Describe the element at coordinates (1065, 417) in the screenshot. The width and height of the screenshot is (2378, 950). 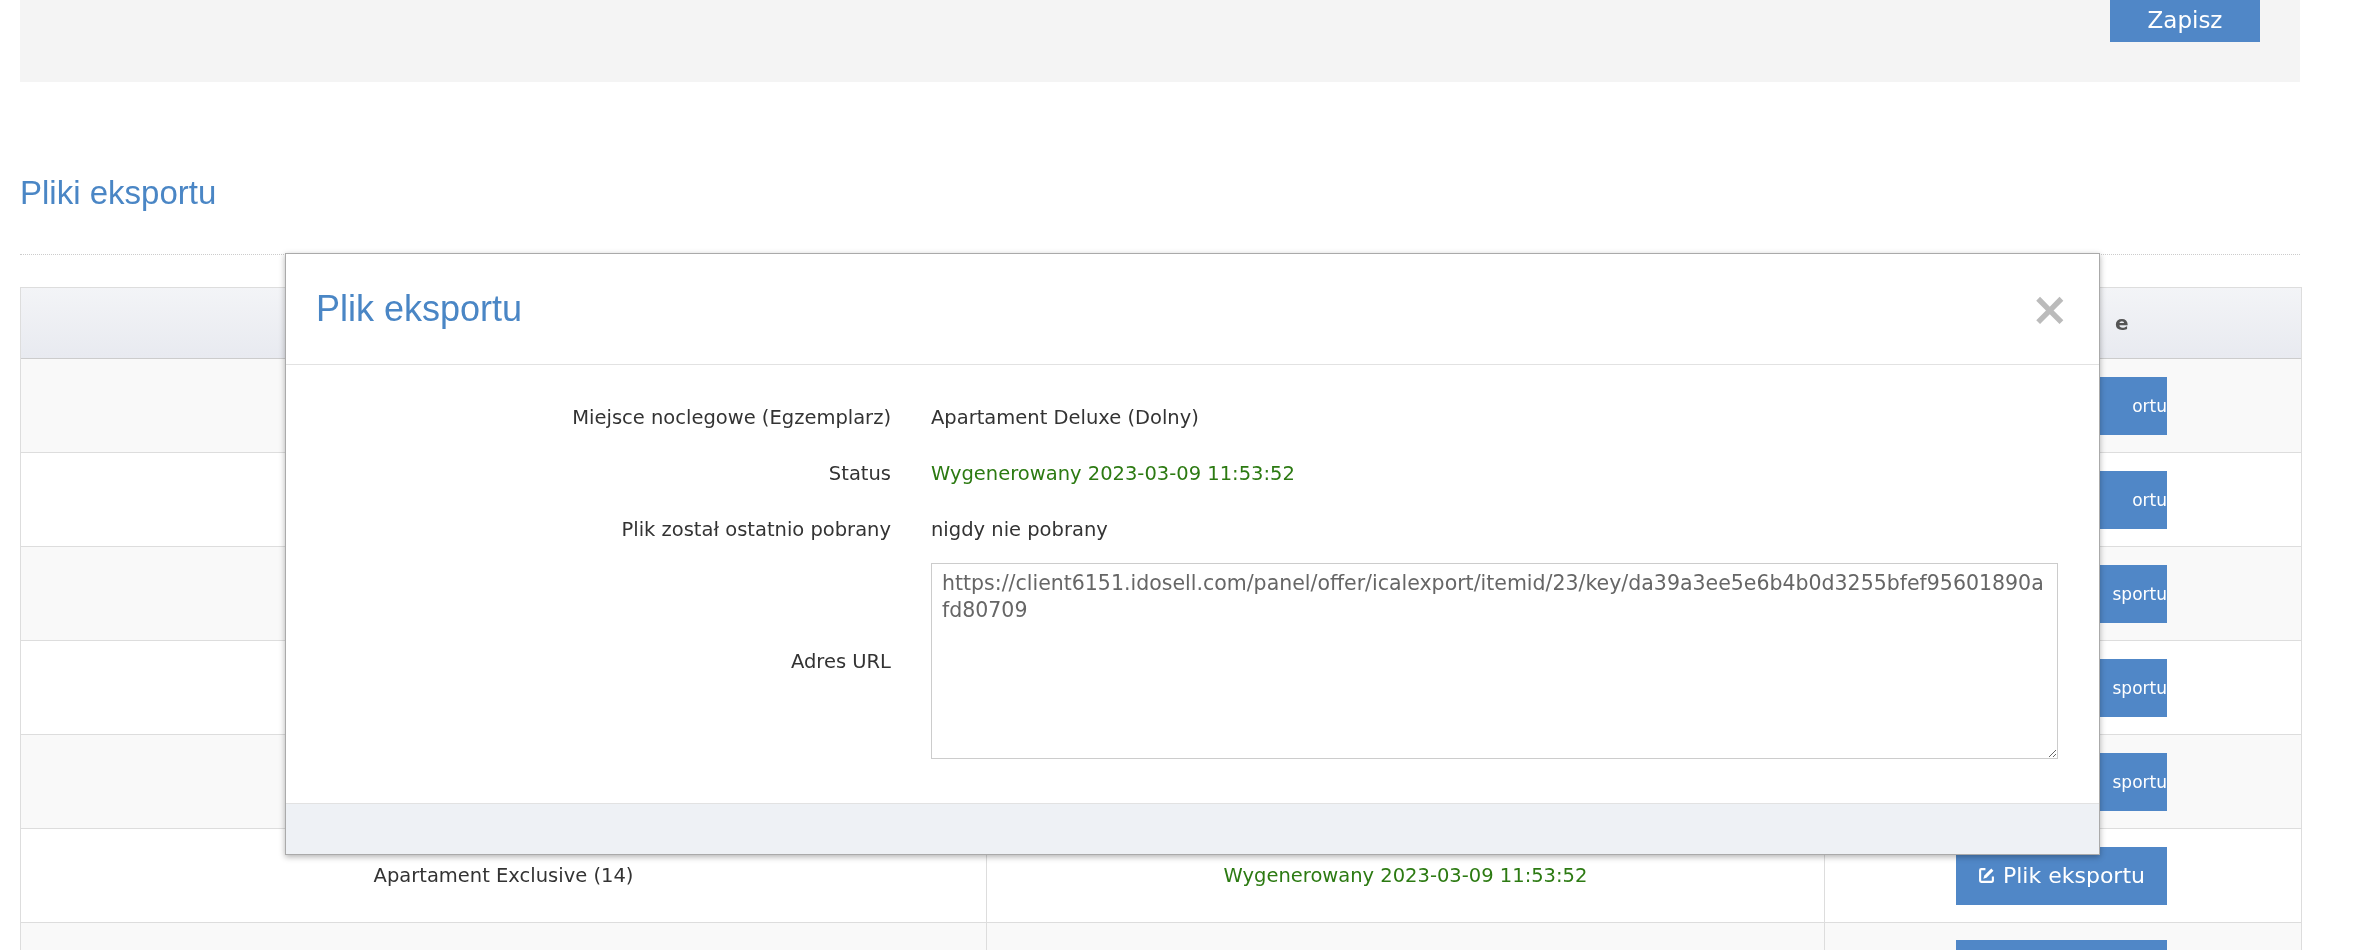
I see `field-value: Apartament Deluxe (Dolny)` at that location.